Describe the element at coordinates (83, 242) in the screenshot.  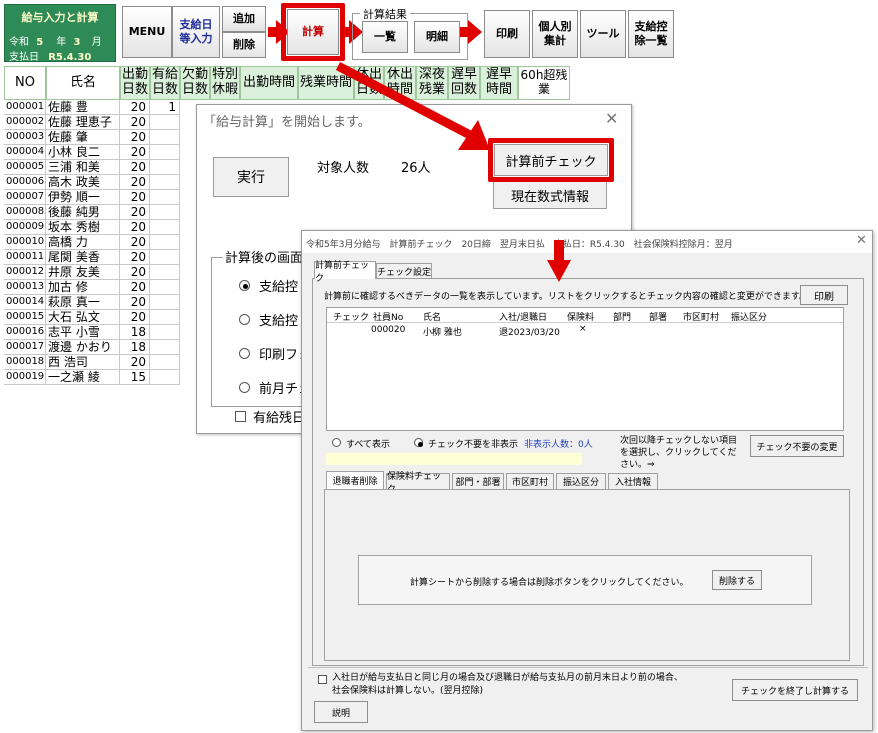
I see `employee-name-cell: 高橋 力` at that location.